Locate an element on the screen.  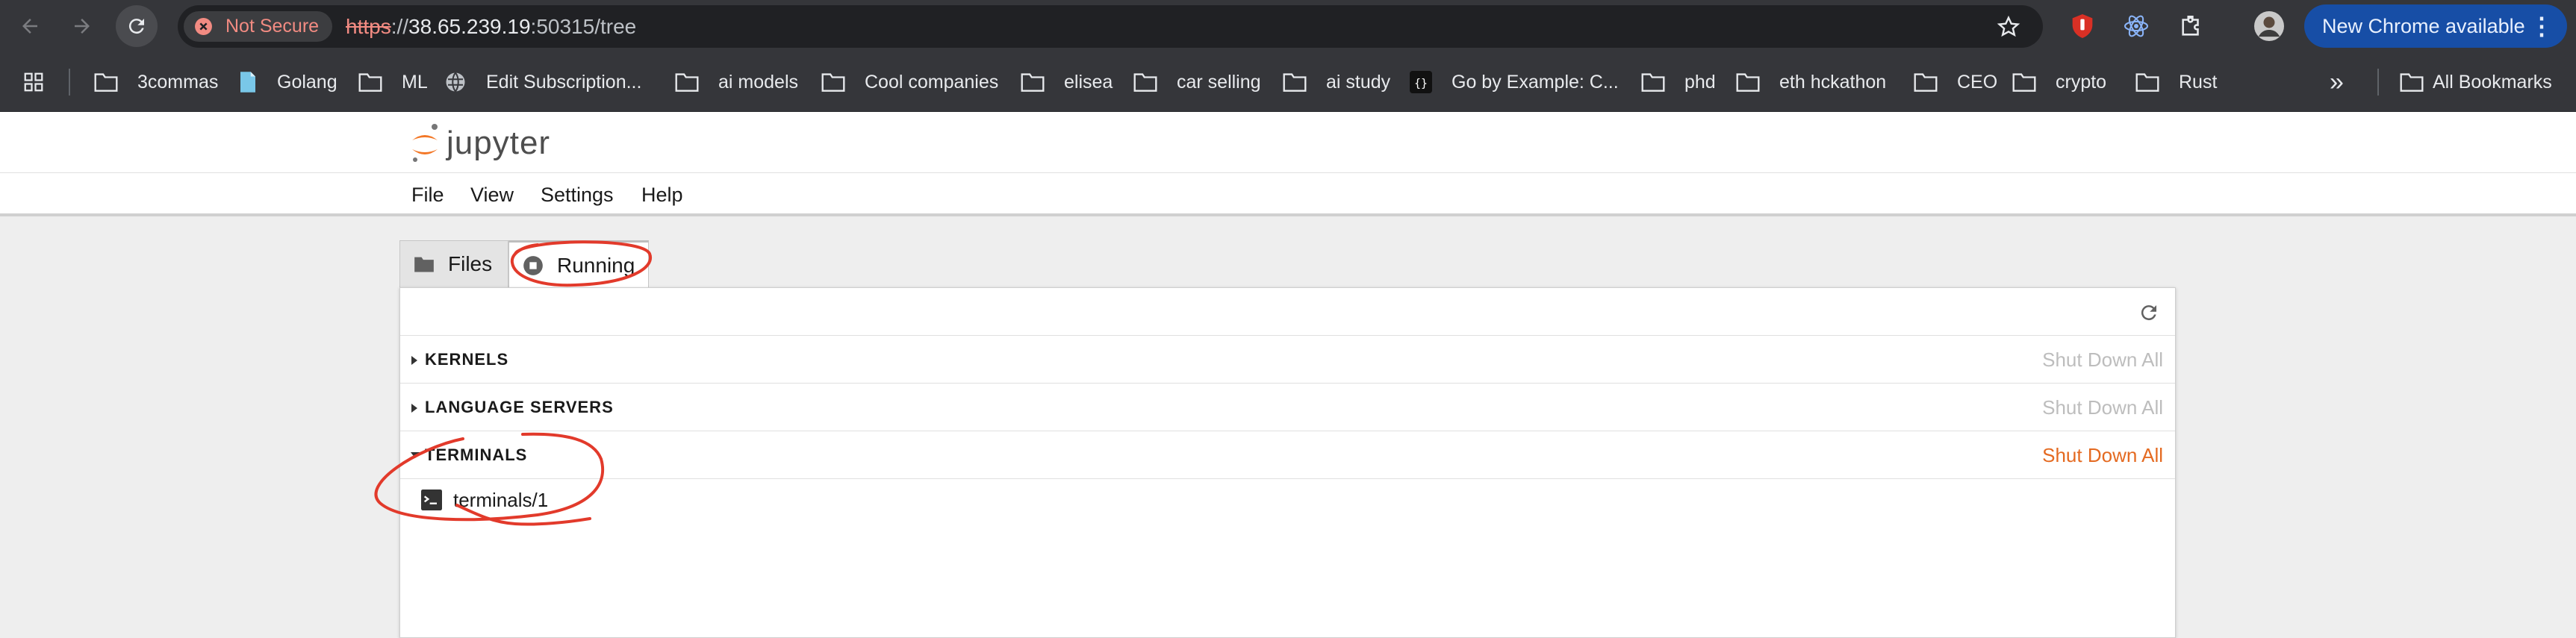
refresh-button is located at coordinates (2149, 312).